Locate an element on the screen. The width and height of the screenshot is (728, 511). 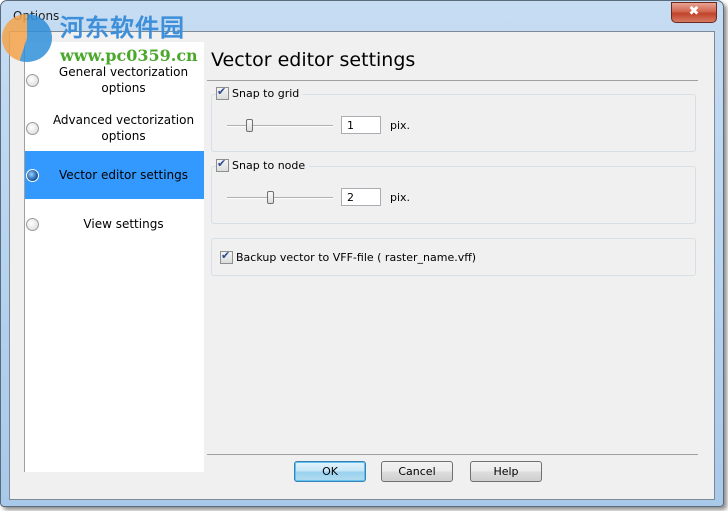
snap-to-node-input: 2 is located at coordinates (361, 197).